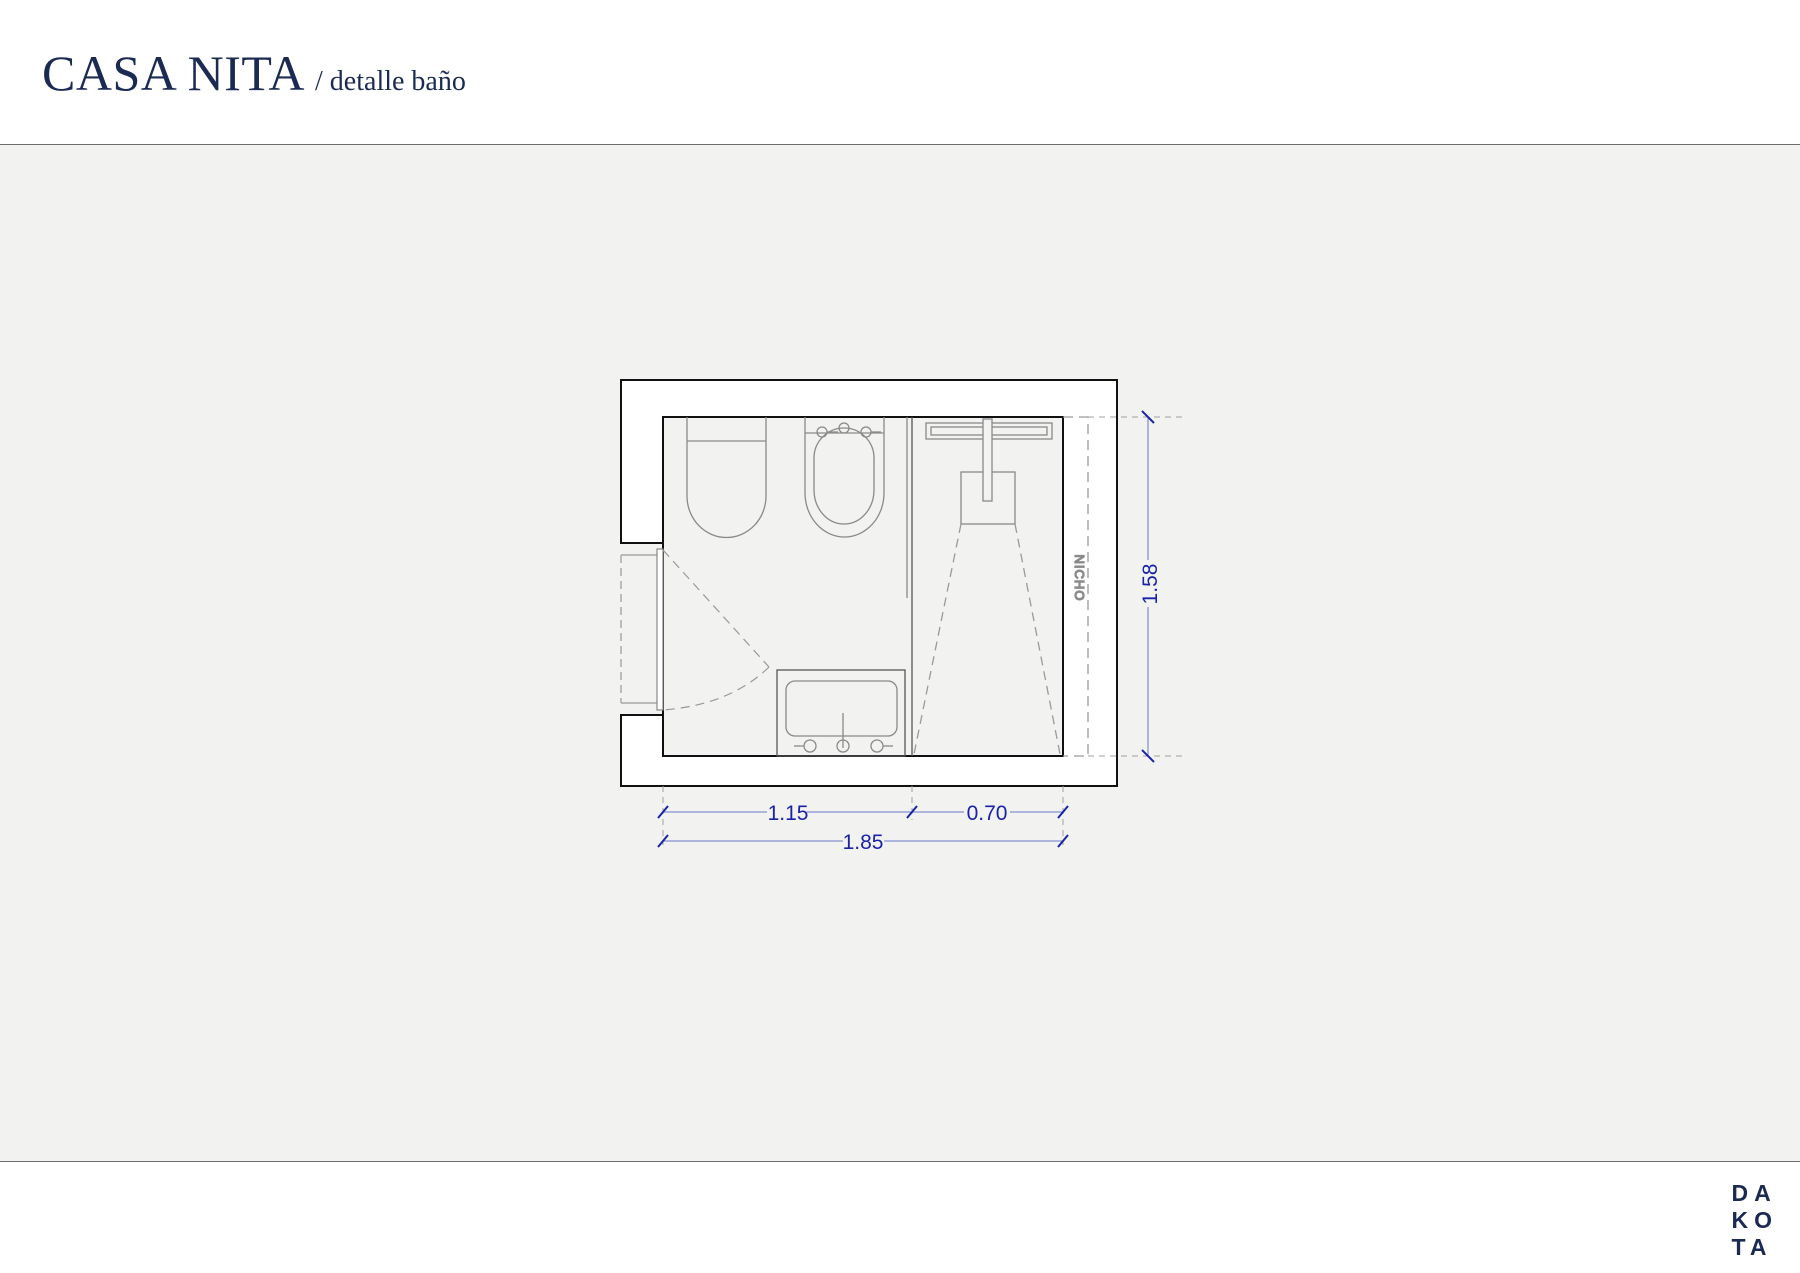 This screenshot has height=1273, width=1800. I want to click on page-footer: DA KO TA, so click(900, 1217).